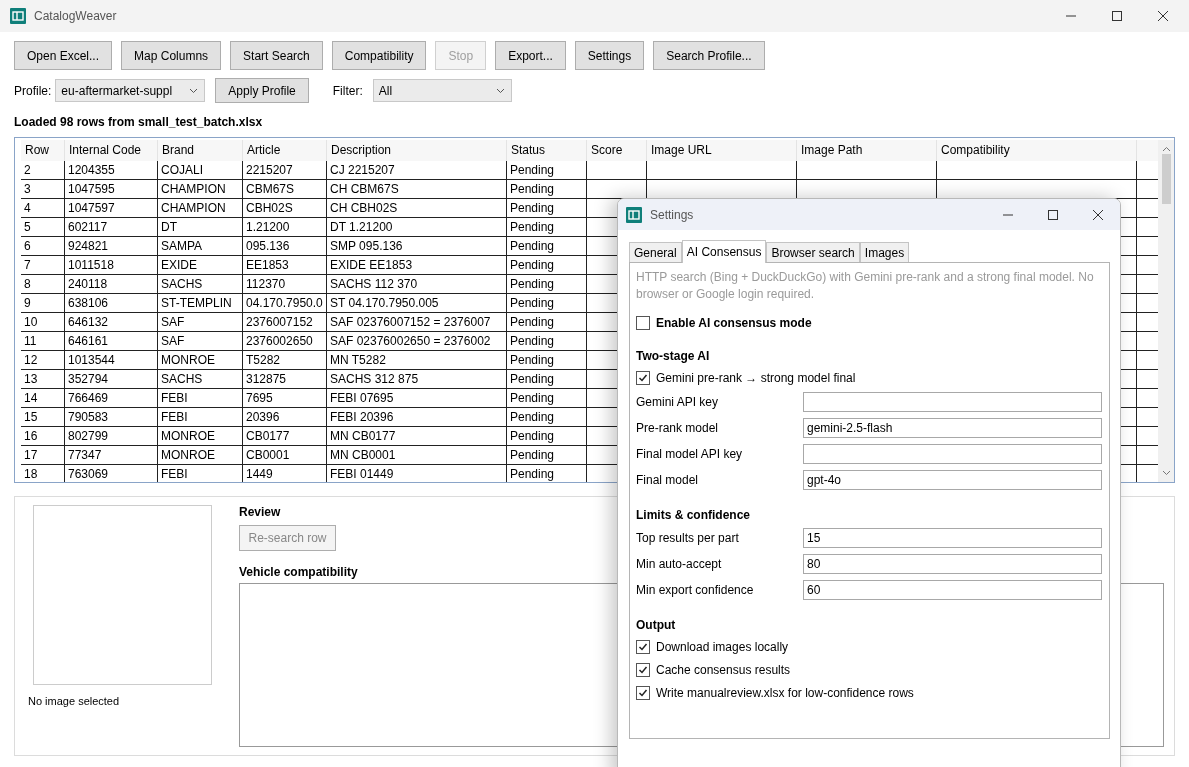 The image size is (1189, 767). I want to click on table-cell: SACHS 112 370, so click(417, 284).